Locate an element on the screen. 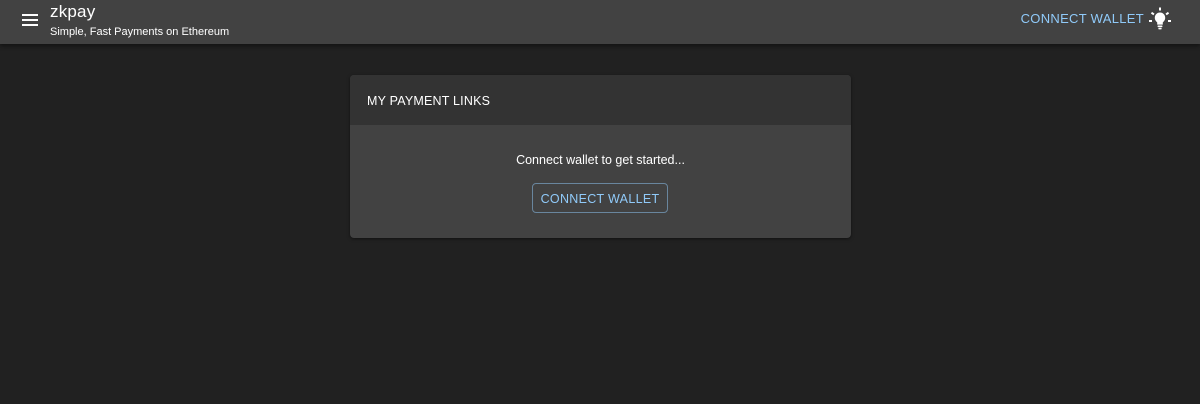  theme-toggle-button is located at coordinates (1160, 19).